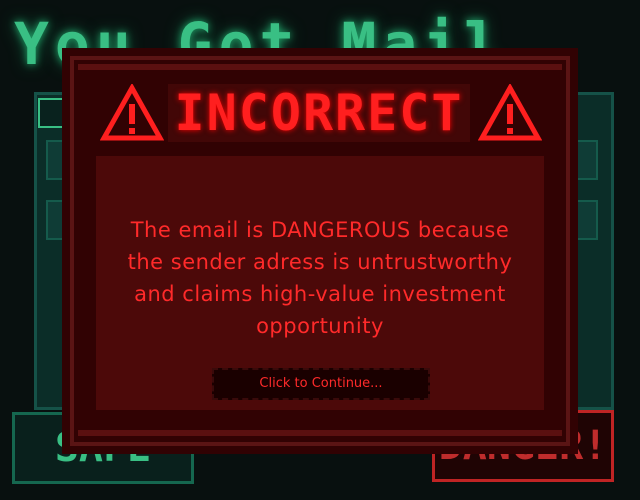  I want to click on modal-title: INCORRECT, so click(319, 113).